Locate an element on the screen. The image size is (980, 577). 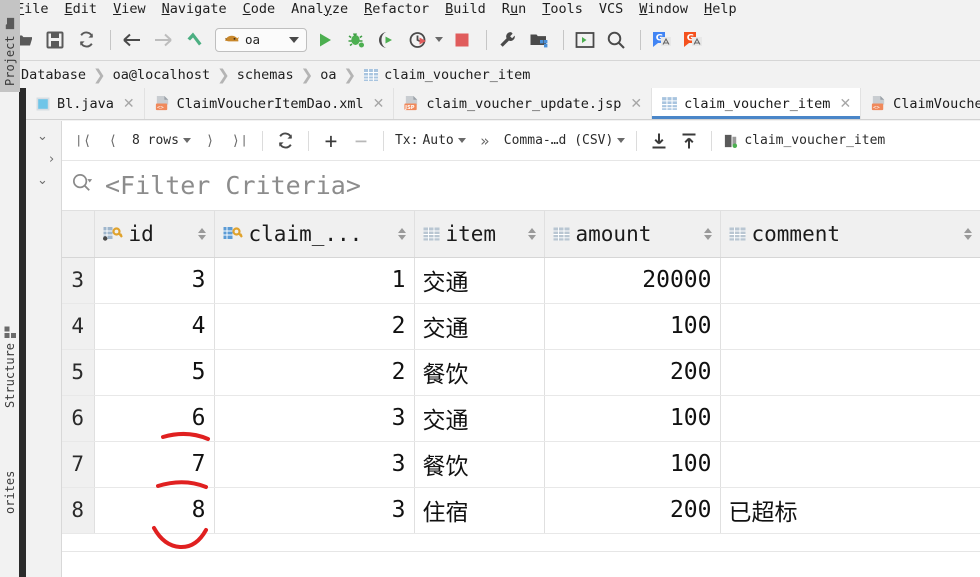
add-row-button: + is located at coordinates (331, 141).